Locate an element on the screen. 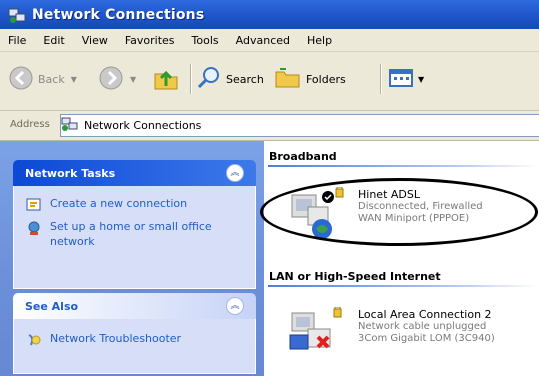 The width and height of the screenshot is (539, 376). see-also-title: See Also is located at coordinates (52, 306).